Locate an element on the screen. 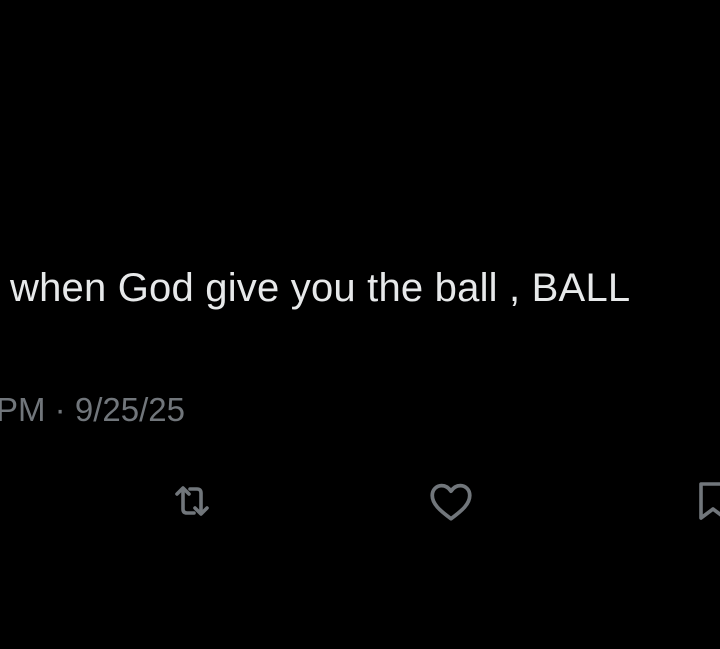 Image resolution: width=720 pixels, height=649 pixels. tweet-timestamp: PM · 9/25/25 is located at coordinates (92, 410).